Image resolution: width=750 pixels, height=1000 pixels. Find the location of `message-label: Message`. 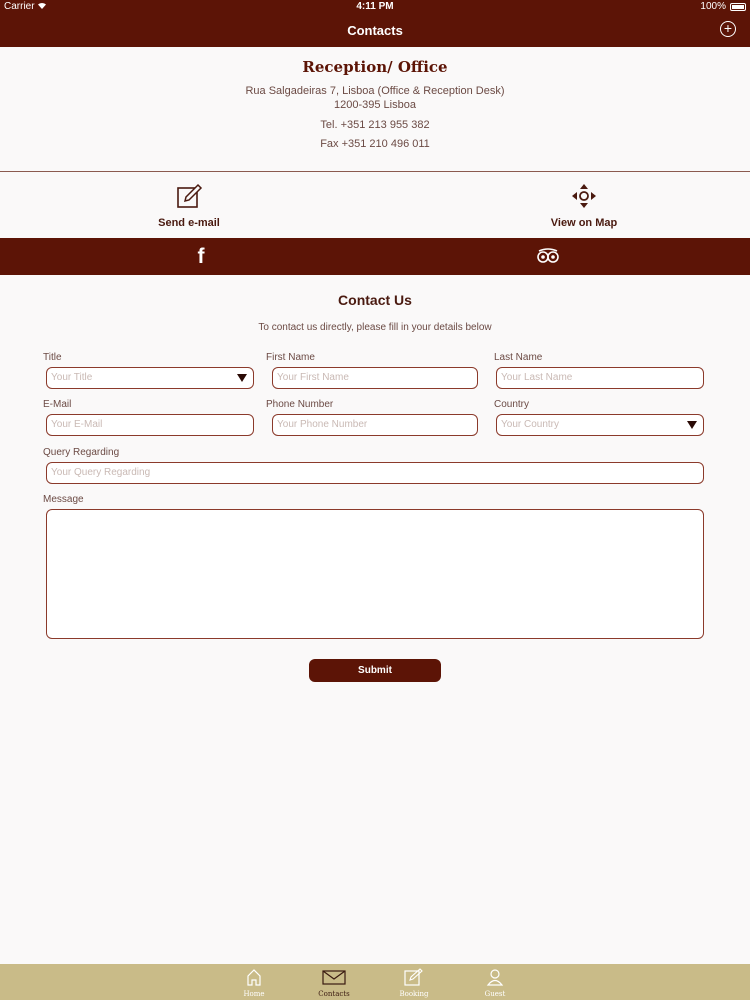

message-label: Message is located at coordinates (63, 499).